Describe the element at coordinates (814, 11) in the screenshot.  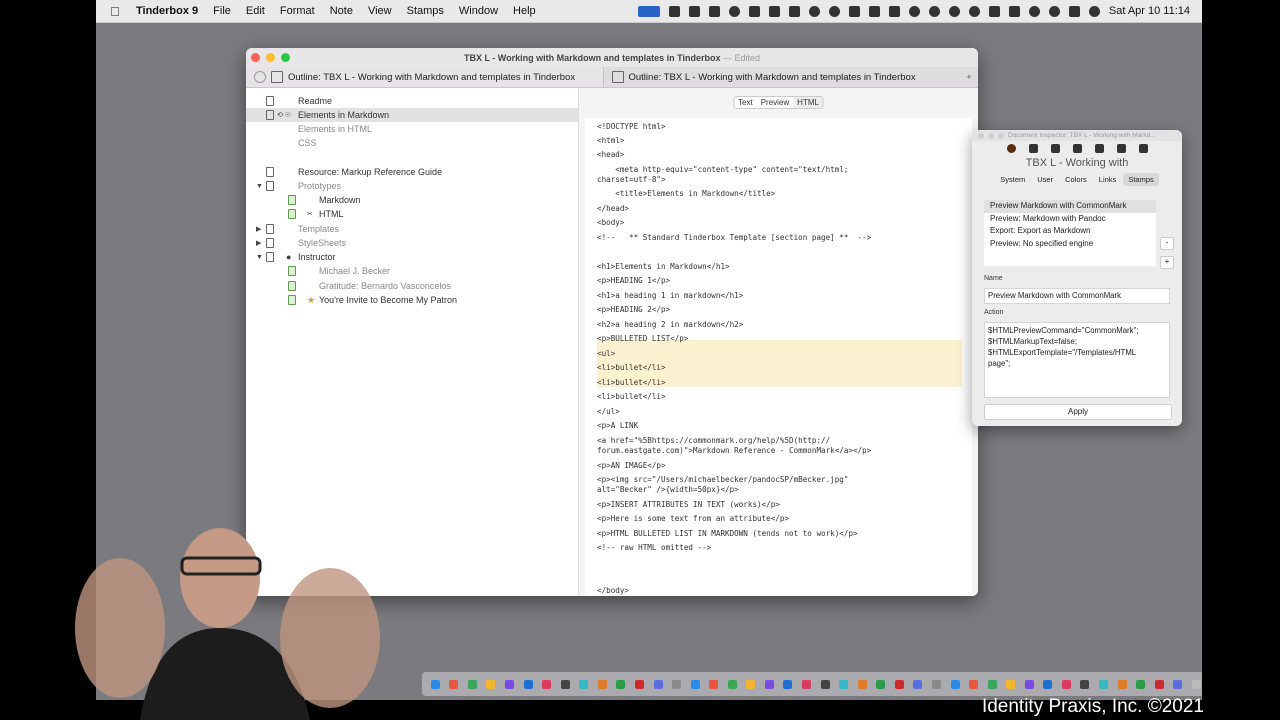
I see `cloud-icon` at that location.